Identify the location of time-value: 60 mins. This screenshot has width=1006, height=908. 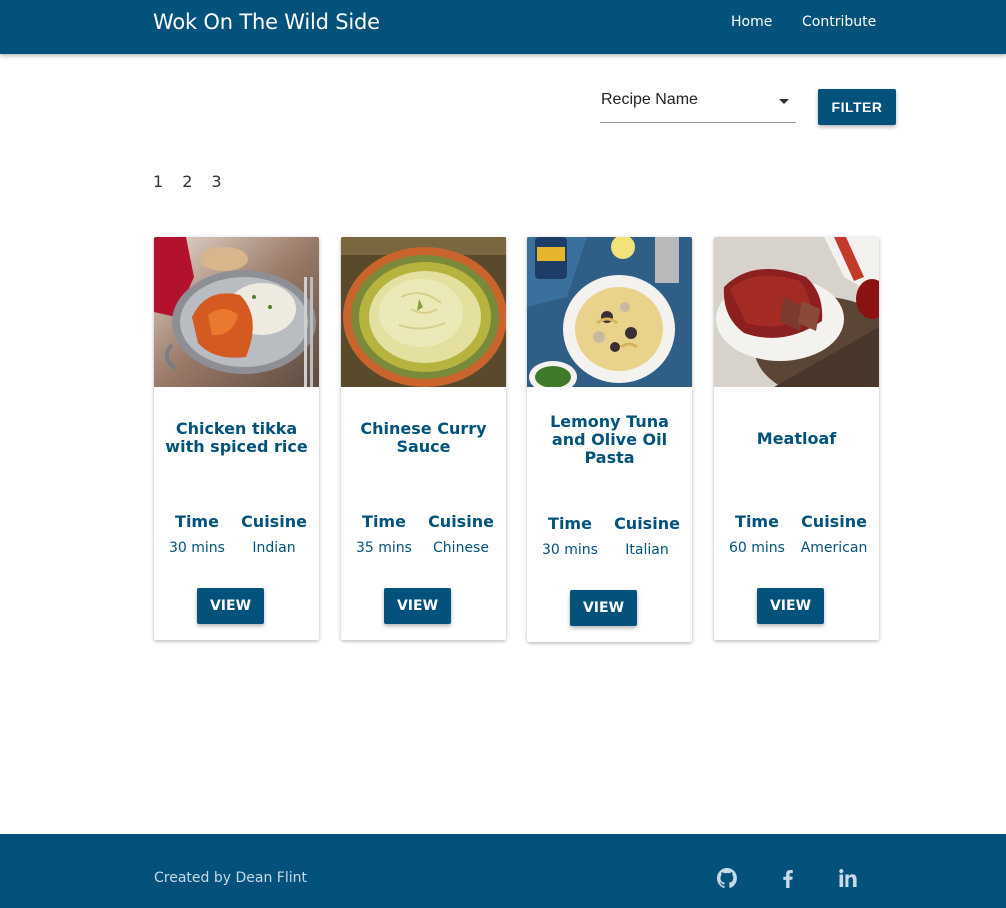
(757, 548).